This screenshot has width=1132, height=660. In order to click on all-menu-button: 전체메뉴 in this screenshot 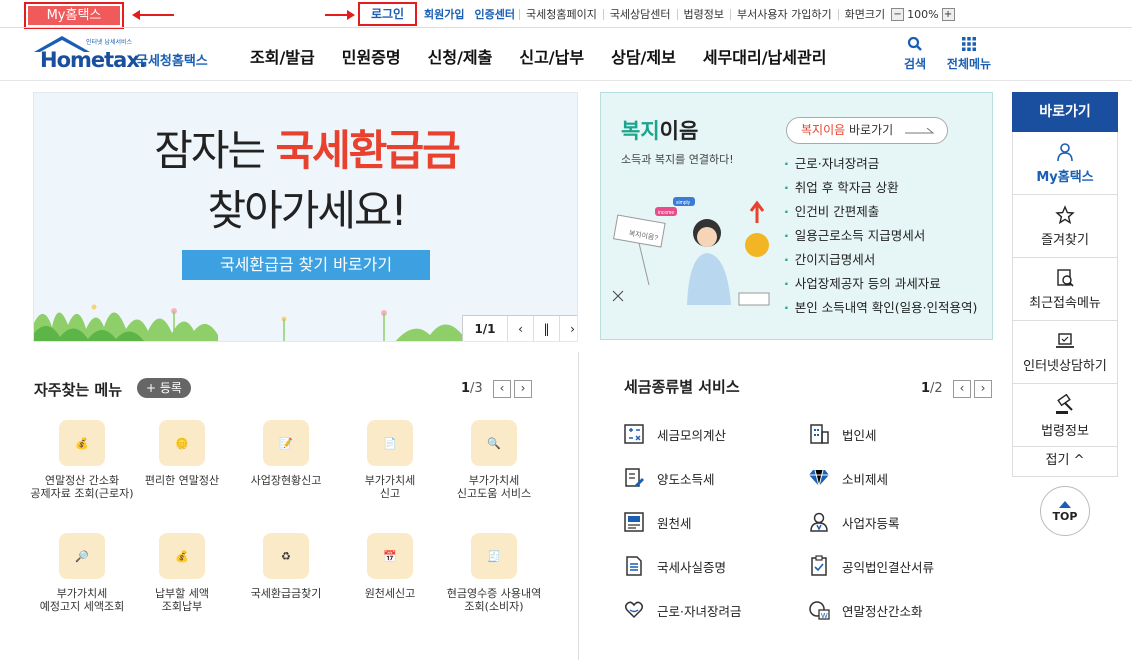, I will do `click(969, 54)`.